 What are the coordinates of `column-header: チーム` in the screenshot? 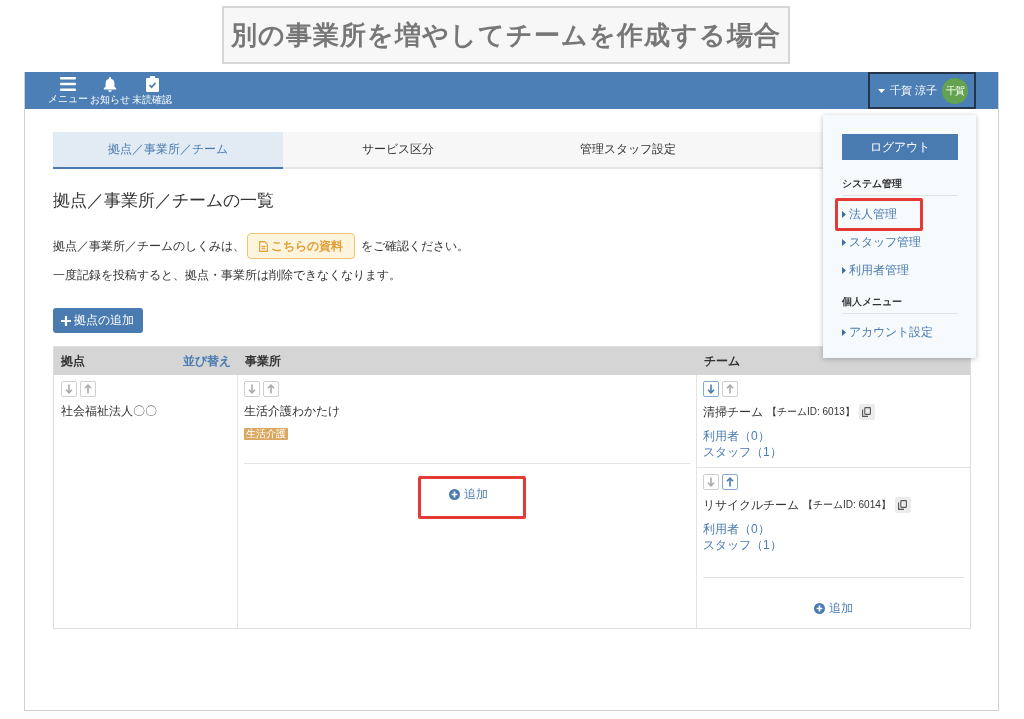 It's located at (722, 361).